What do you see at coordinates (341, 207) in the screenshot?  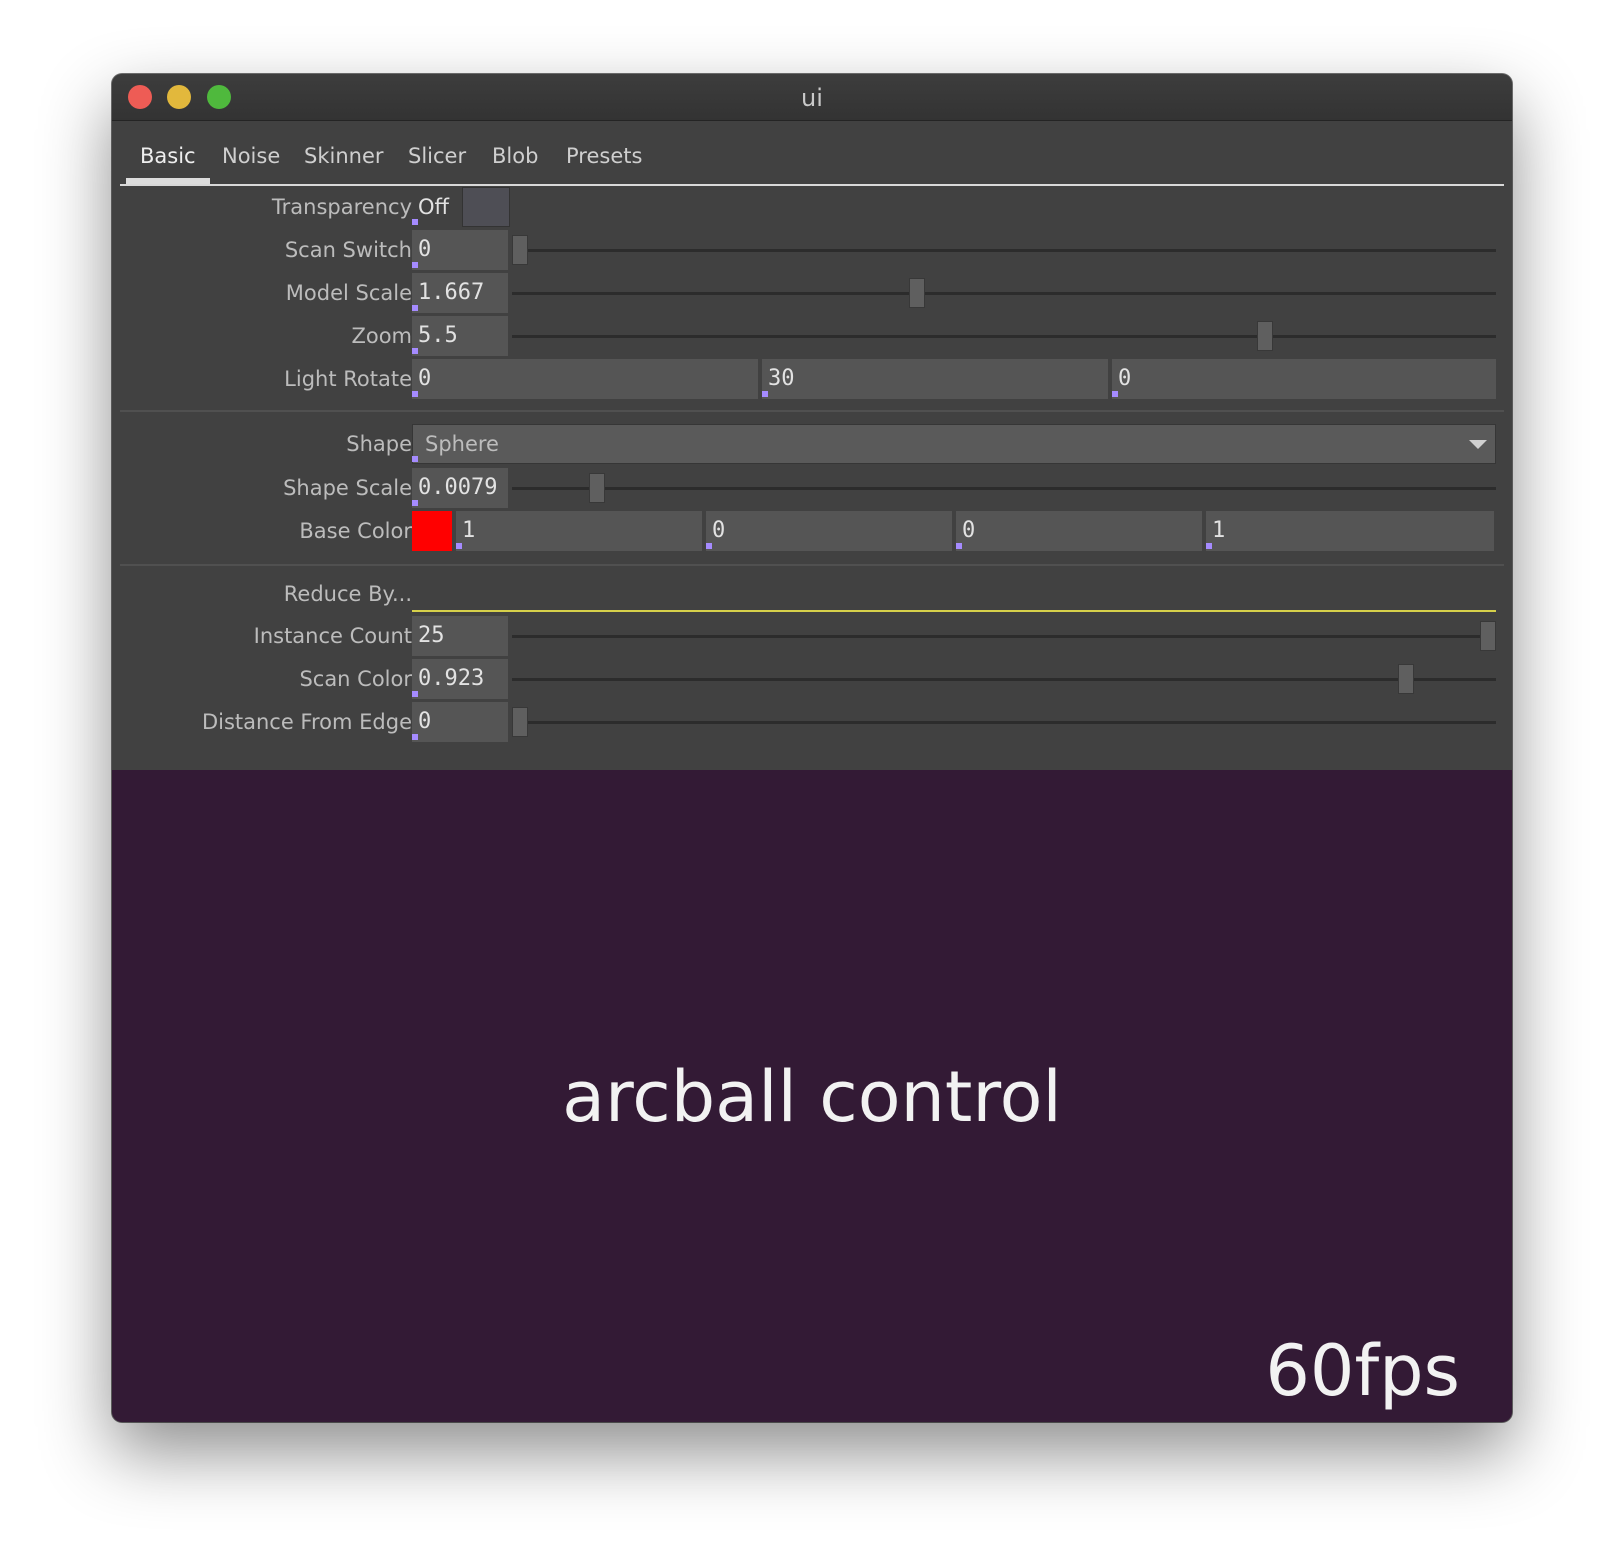 I see `transparency-label: Transparency` at bounding box center [341, 207].